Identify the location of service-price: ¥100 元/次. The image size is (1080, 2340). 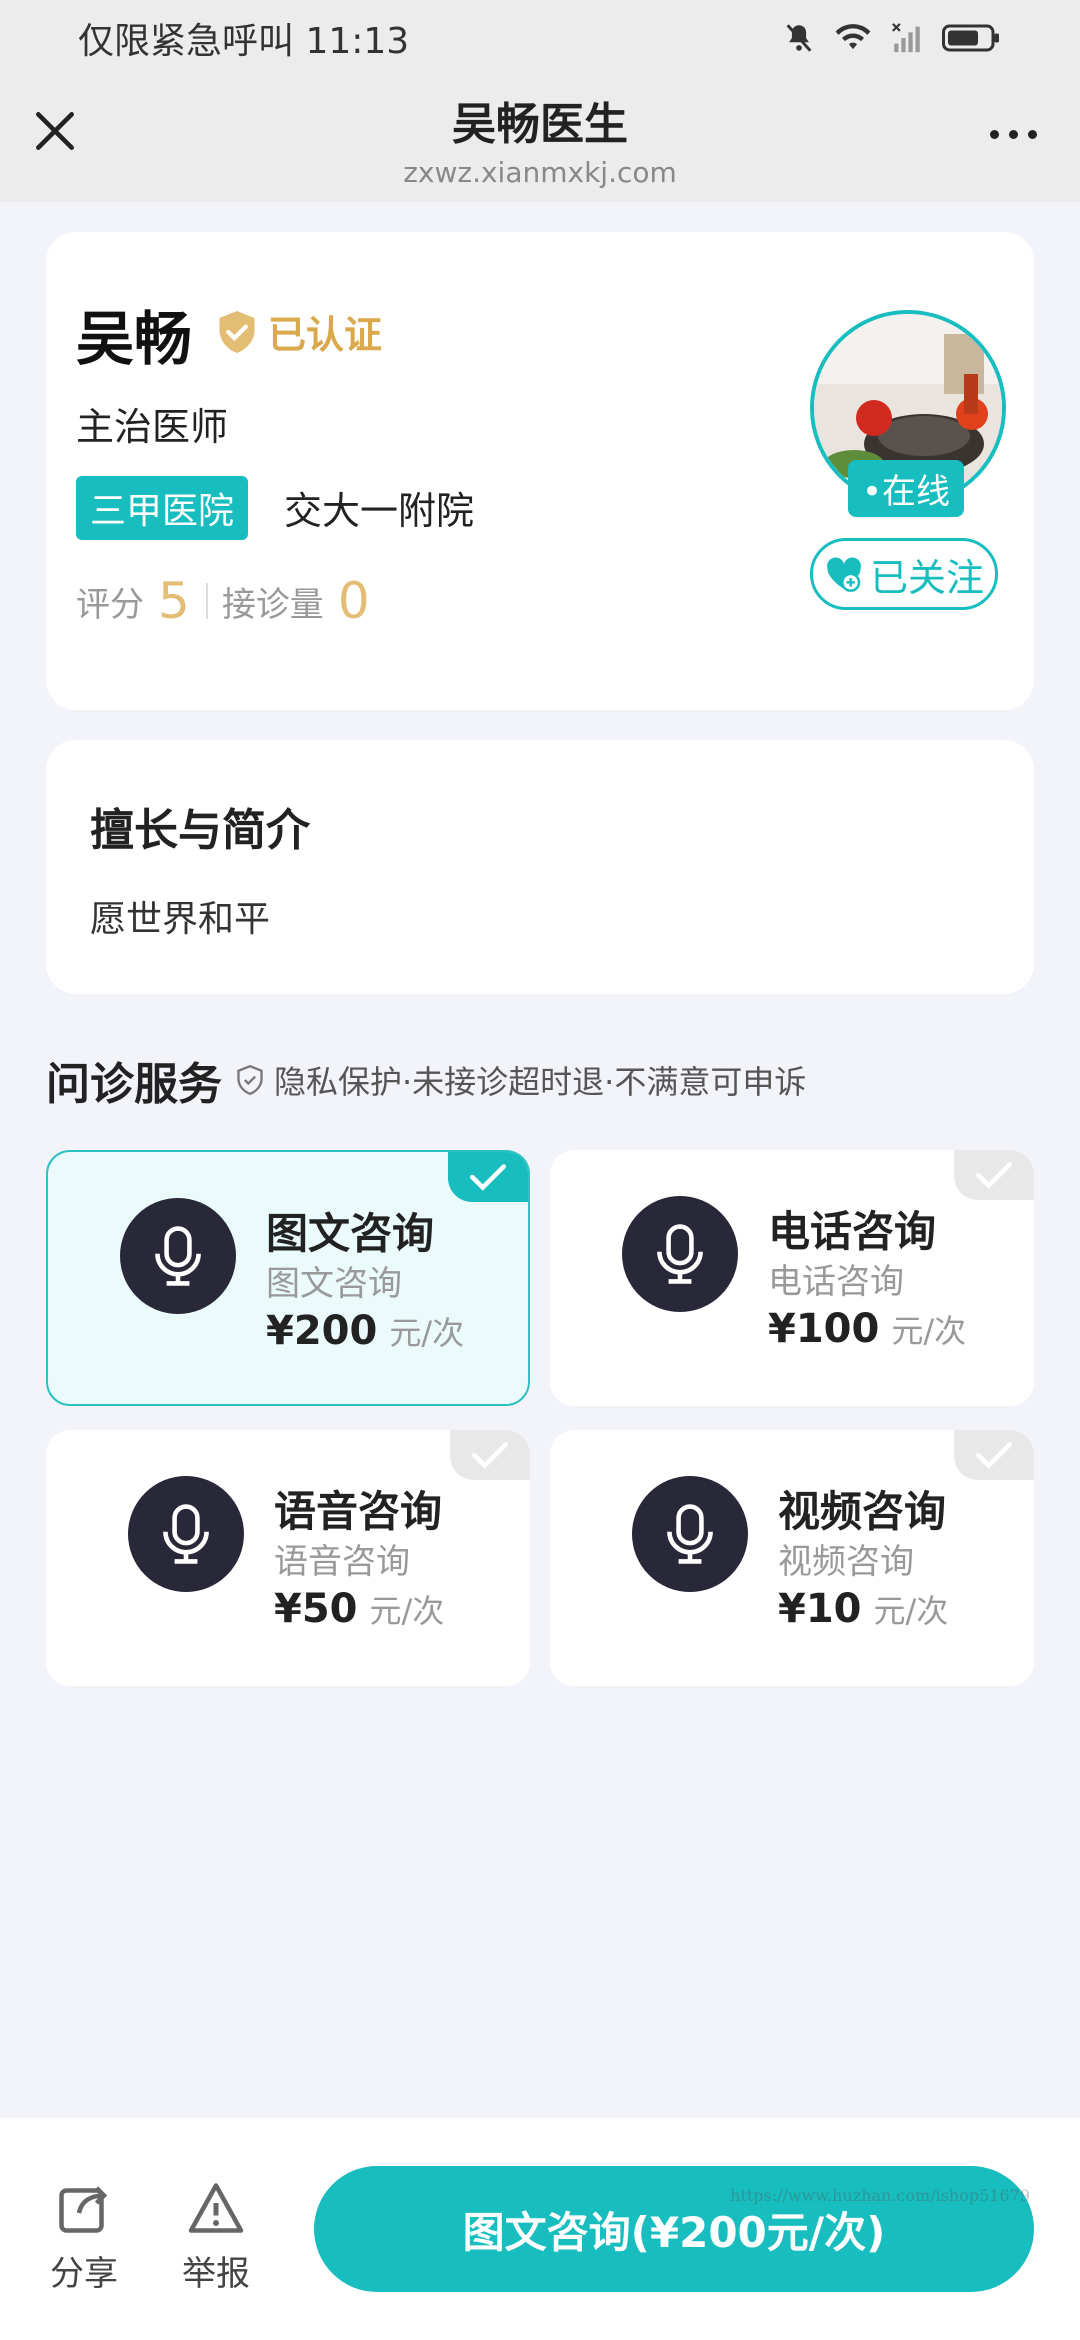
(867, 1329).